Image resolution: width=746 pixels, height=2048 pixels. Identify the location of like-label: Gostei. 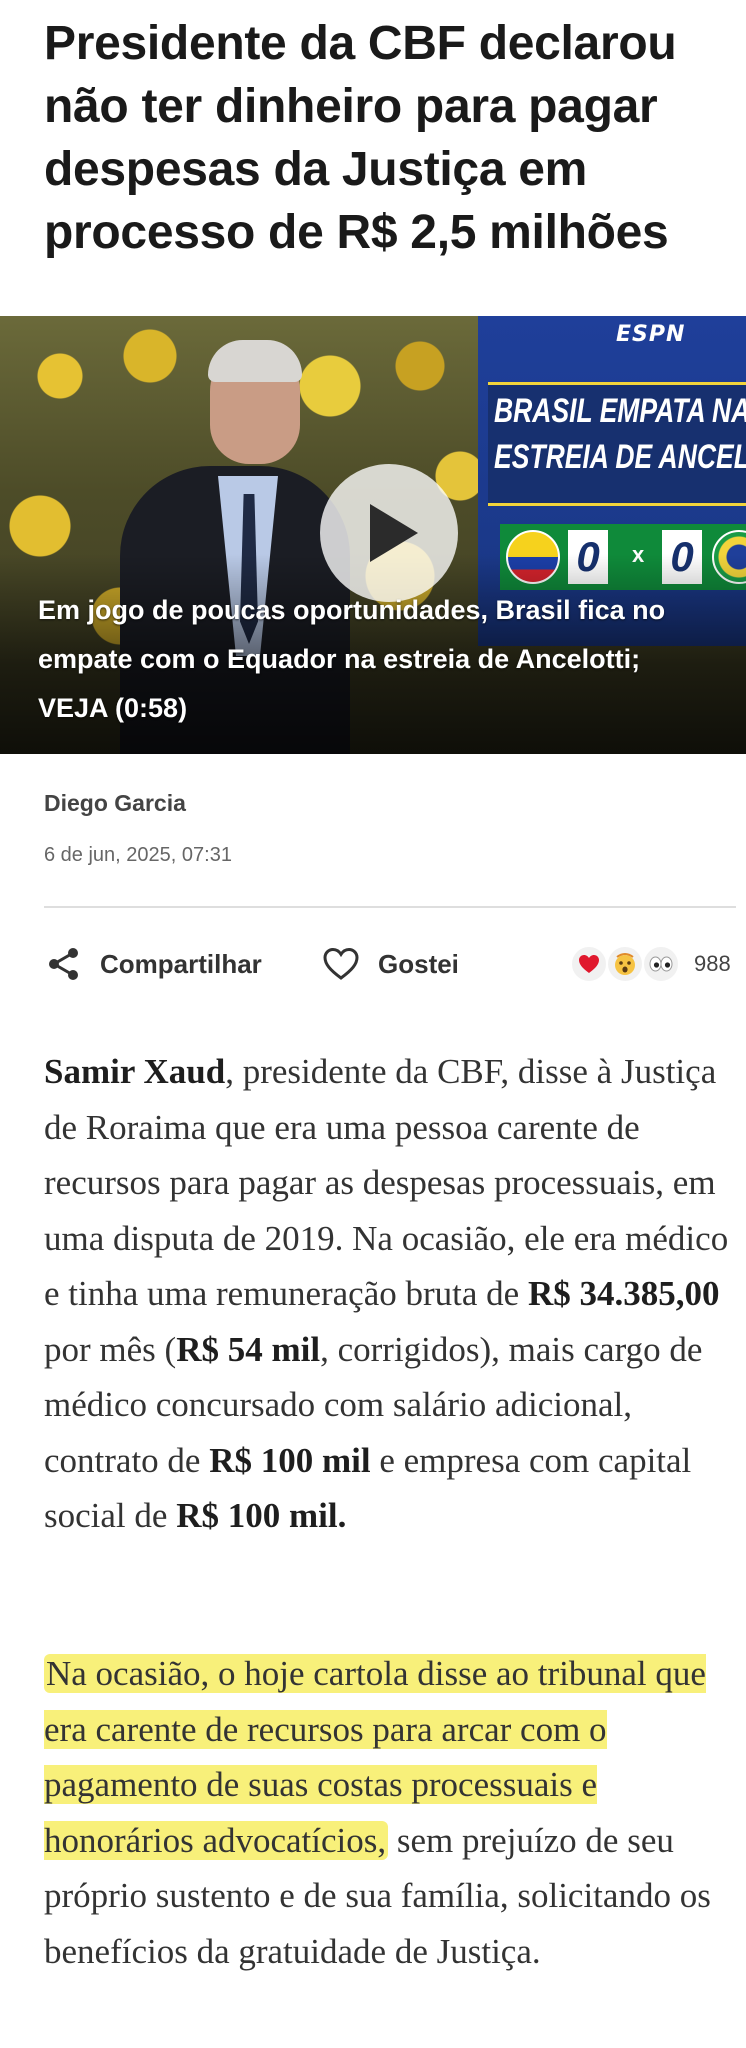
(418, 963).